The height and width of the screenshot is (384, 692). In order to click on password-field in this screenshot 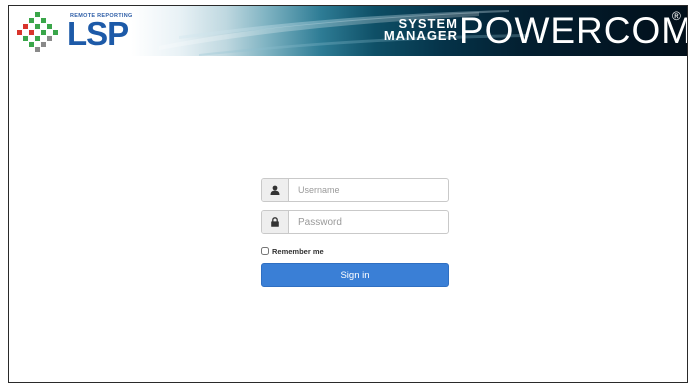, I will do `click(355, 222)`.